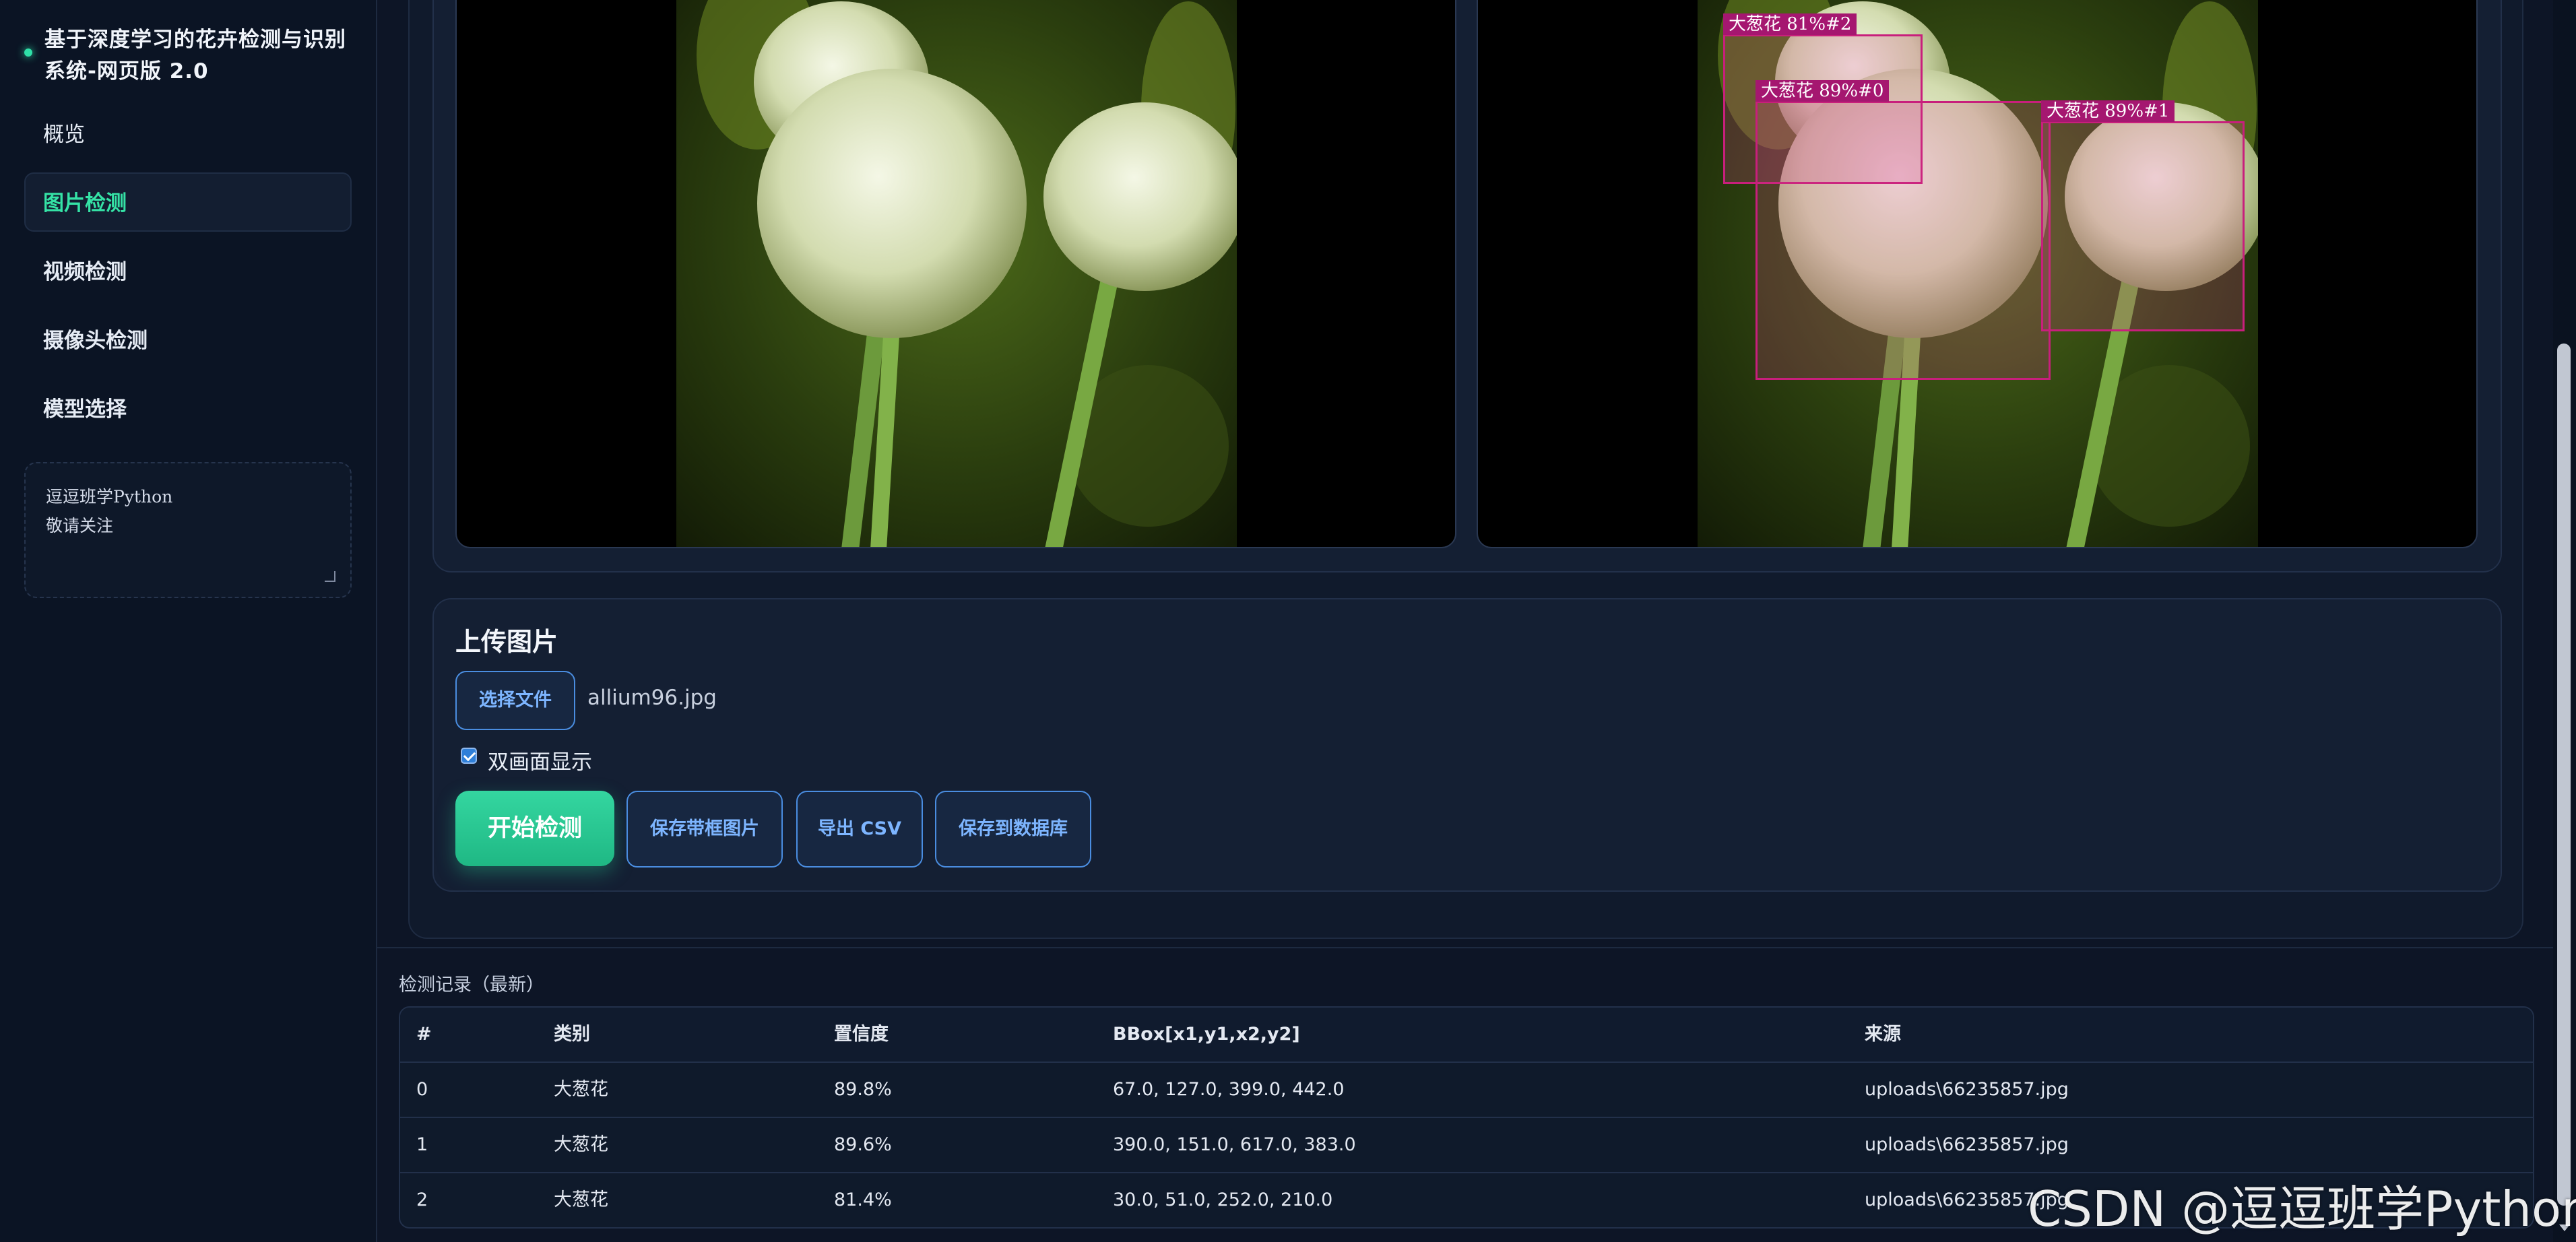  I want to click on page-scrollbar, so click(2564, 621).